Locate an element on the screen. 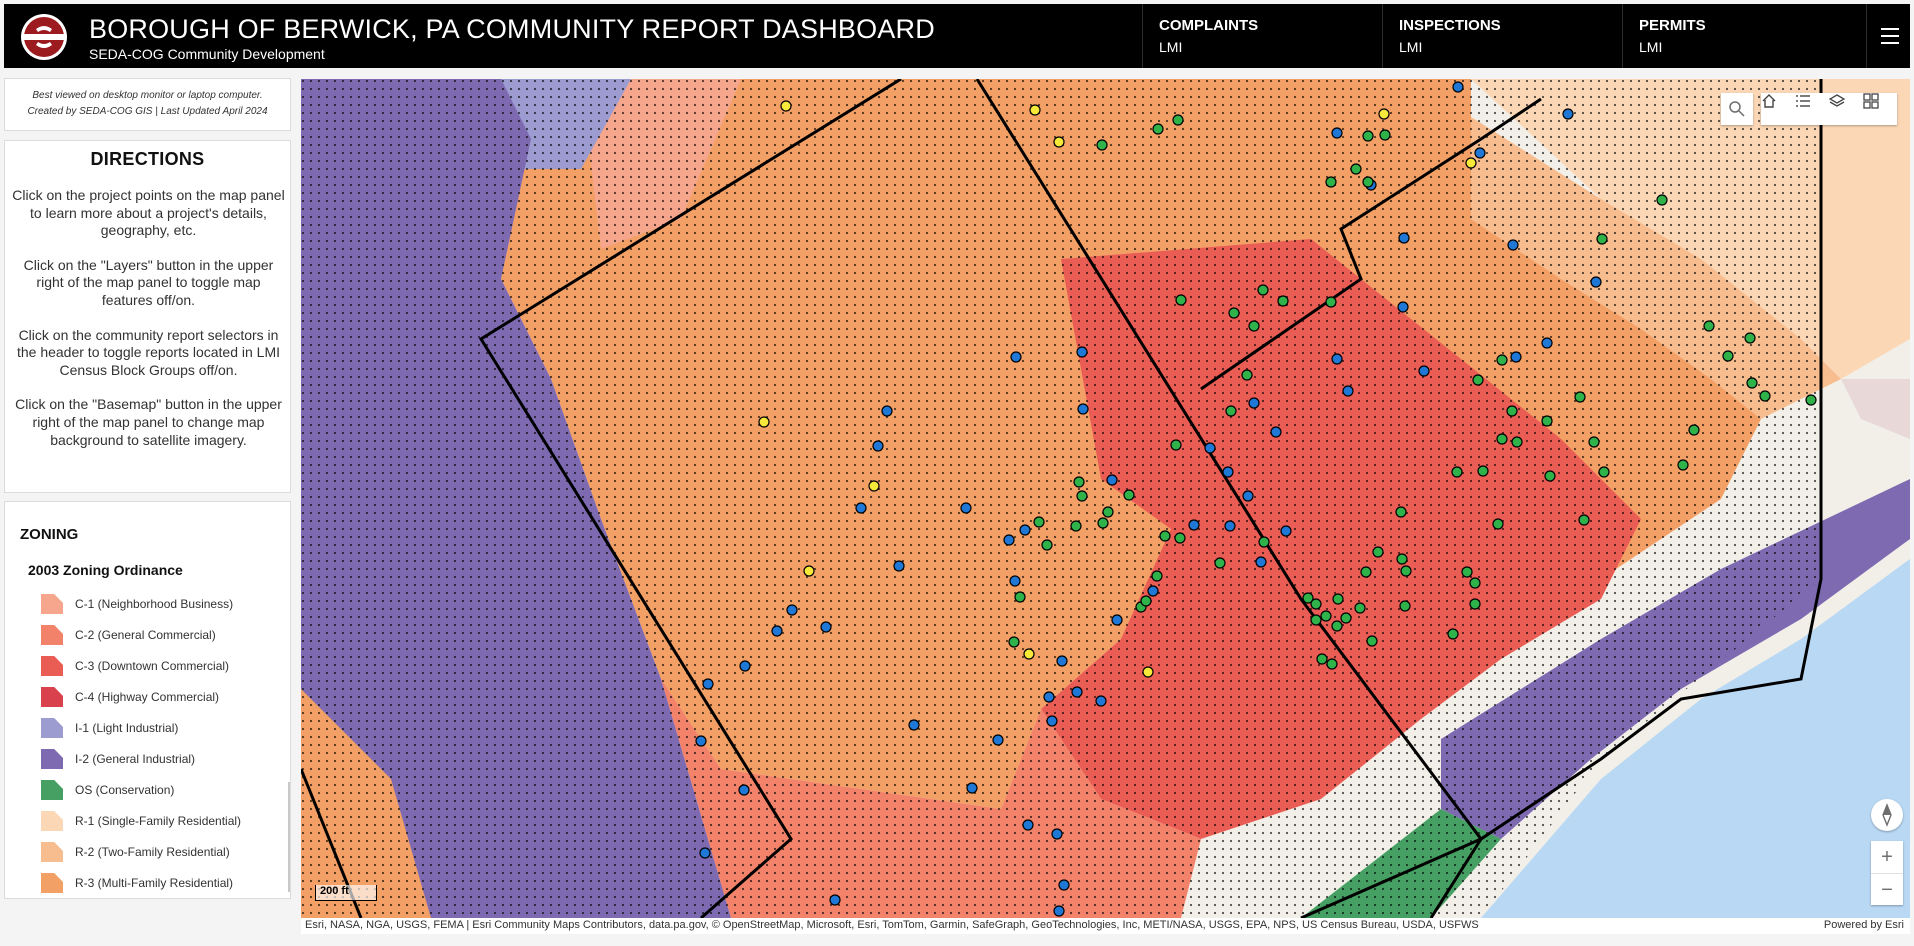 The image size is (1914, 946). powered-by-esri: Powered by Esri is located at coordinates (1864, 925).